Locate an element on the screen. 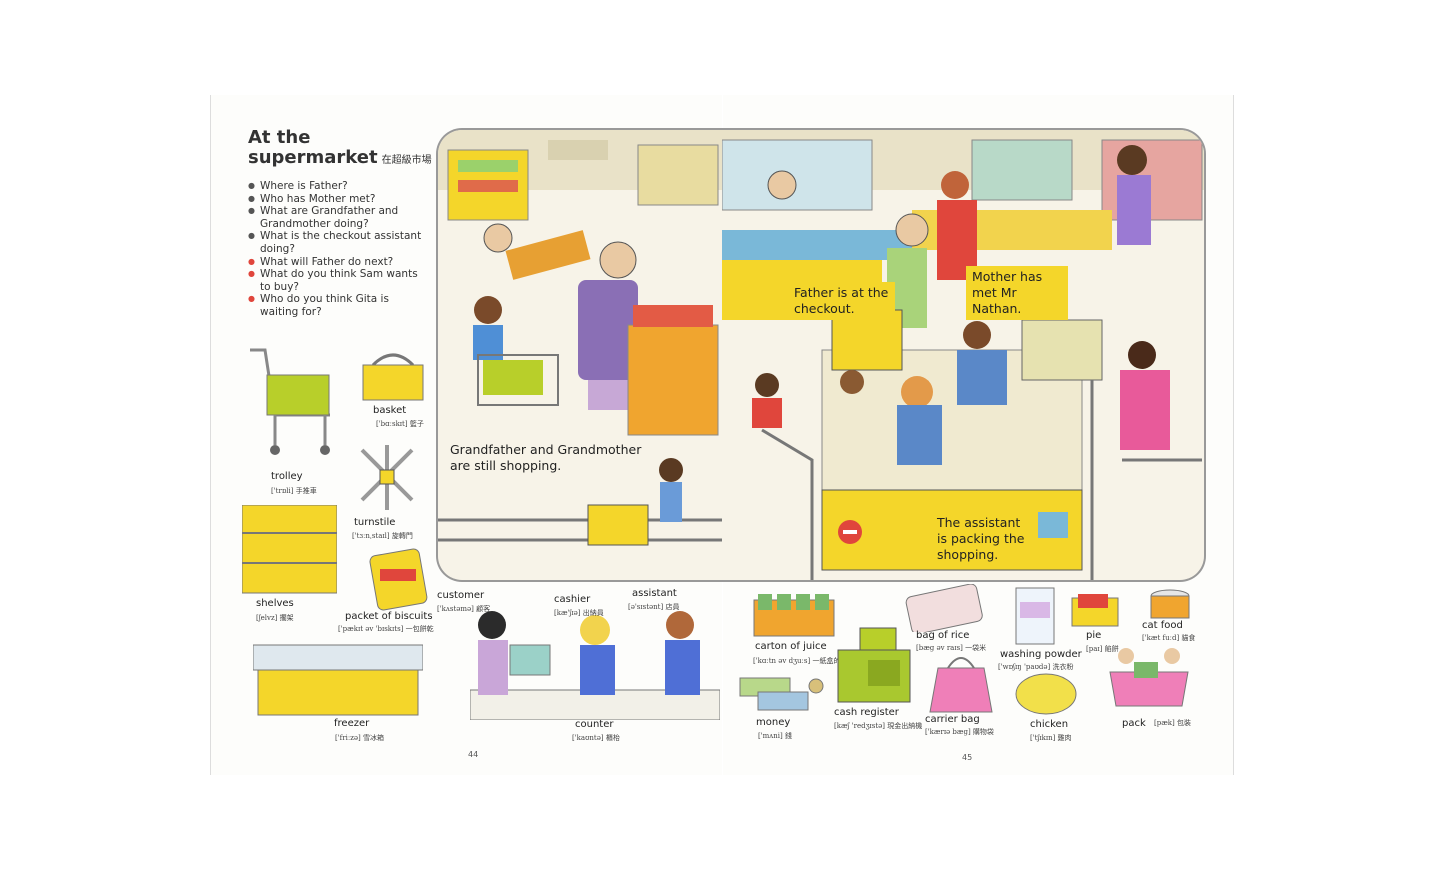 This screenshot has height=870, width=1445. freezer-phonetic: ['friːzə] 雪冰箱 is located at coordinates (359, 738).